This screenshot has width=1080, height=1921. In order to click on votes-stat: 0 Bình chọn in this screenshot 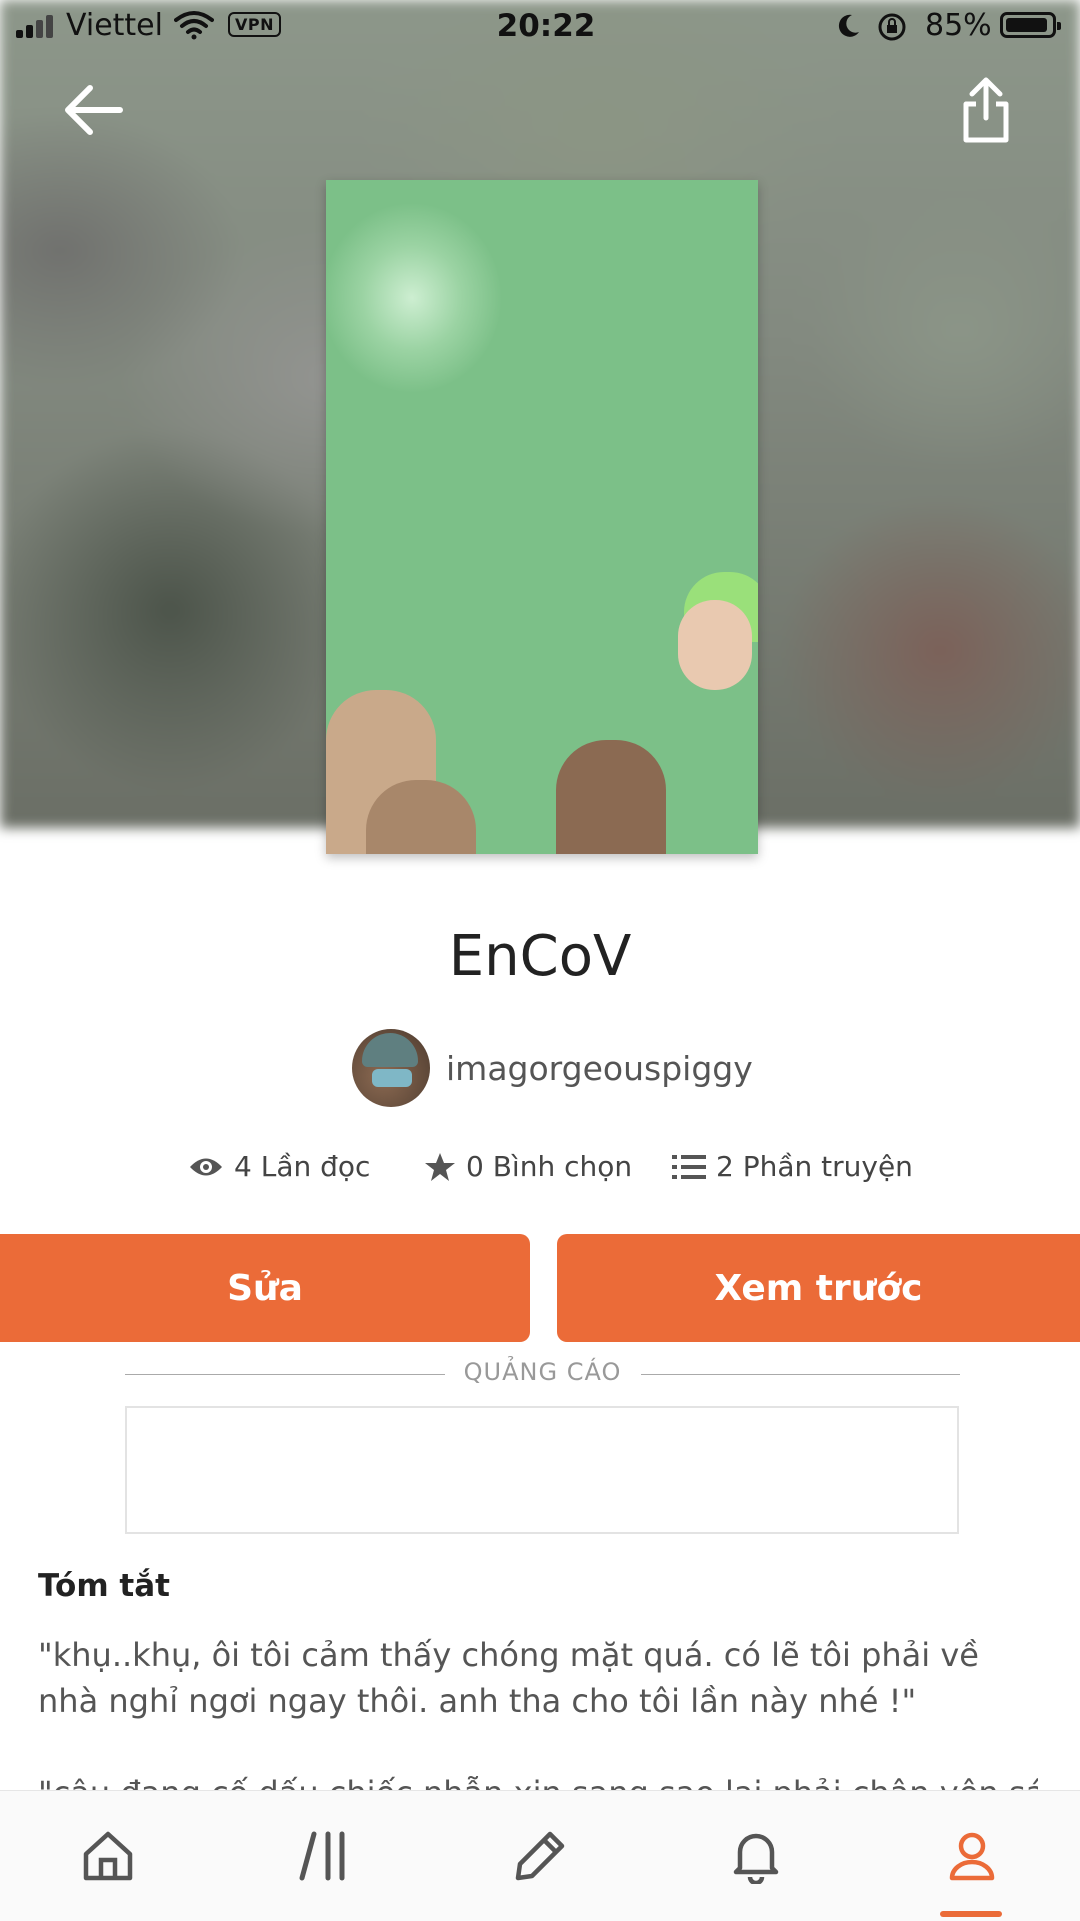, I will do `click(528, 1166)`.